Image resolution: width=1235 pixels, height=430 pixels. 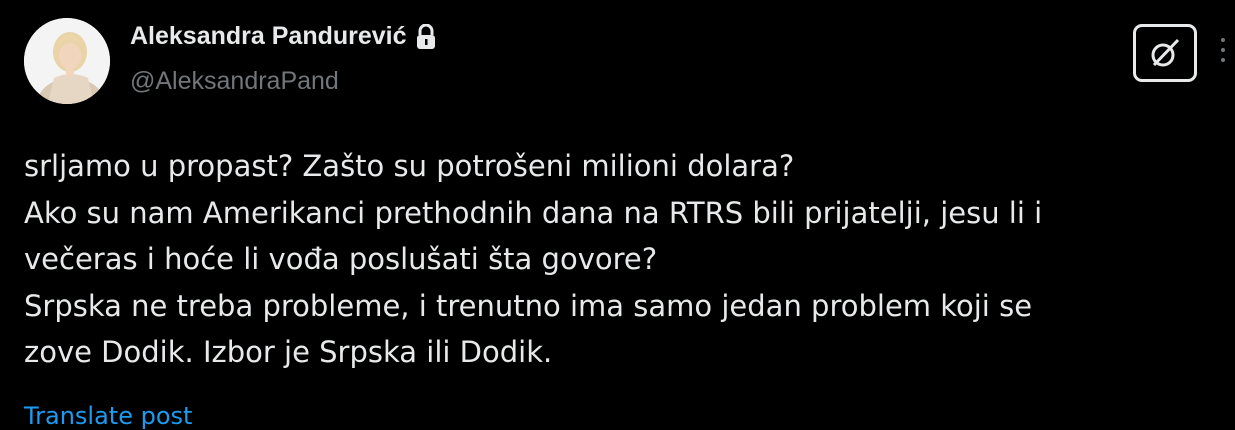 What do you see at coordinates (426, 36) in the screenshot?
I see `lock-icon` at bounding box center [426, 36].